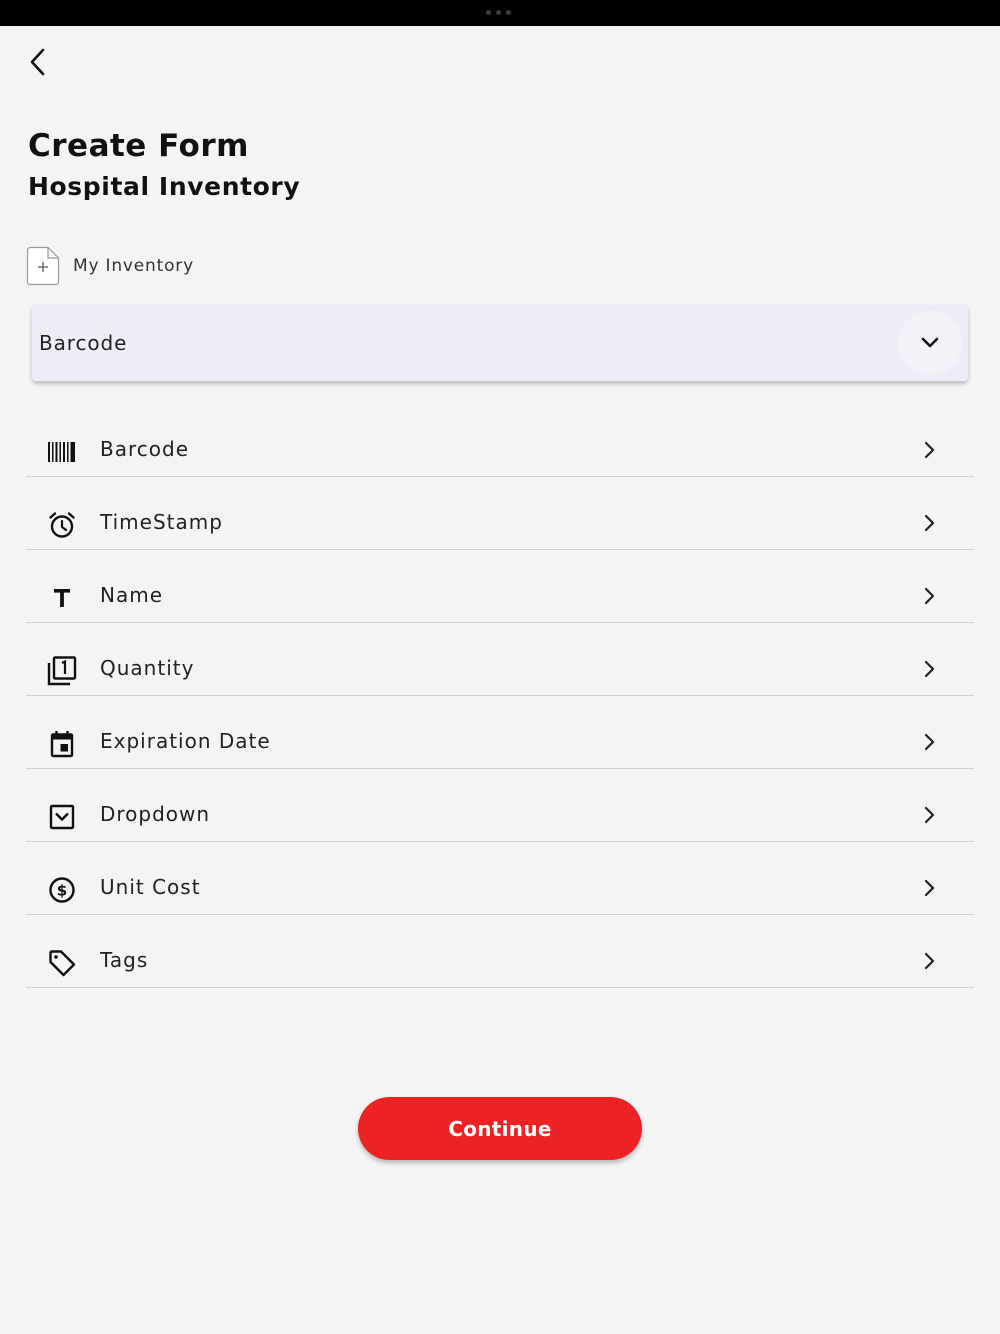 The width and height of the screenshot is (1000, 1334). I want to click on field-type-select: Barcode, so click(500, 343).